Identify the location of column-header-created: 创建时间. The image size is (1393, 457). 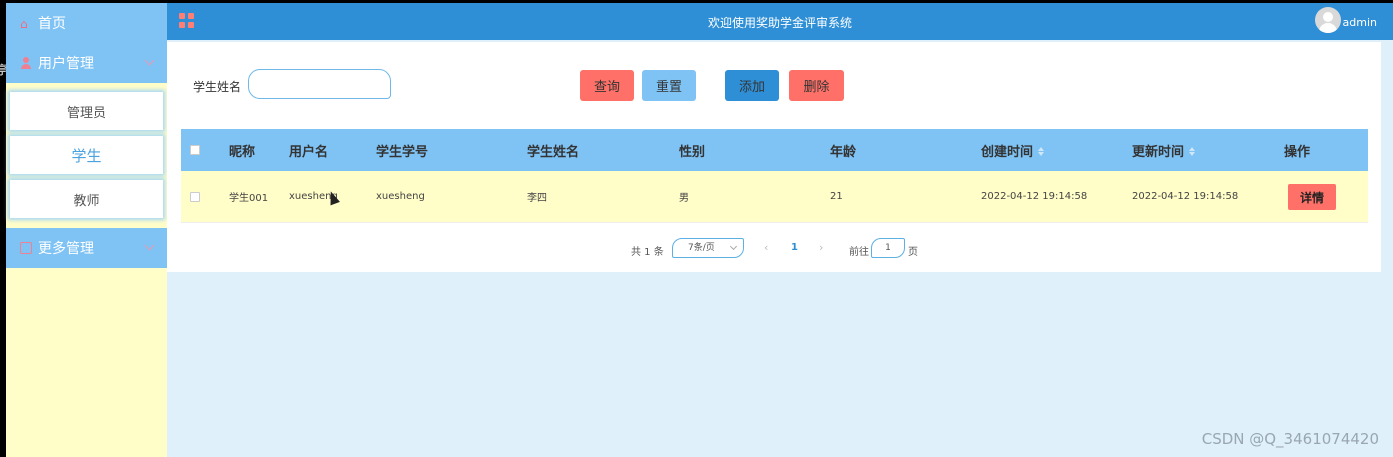
(1013, 150).